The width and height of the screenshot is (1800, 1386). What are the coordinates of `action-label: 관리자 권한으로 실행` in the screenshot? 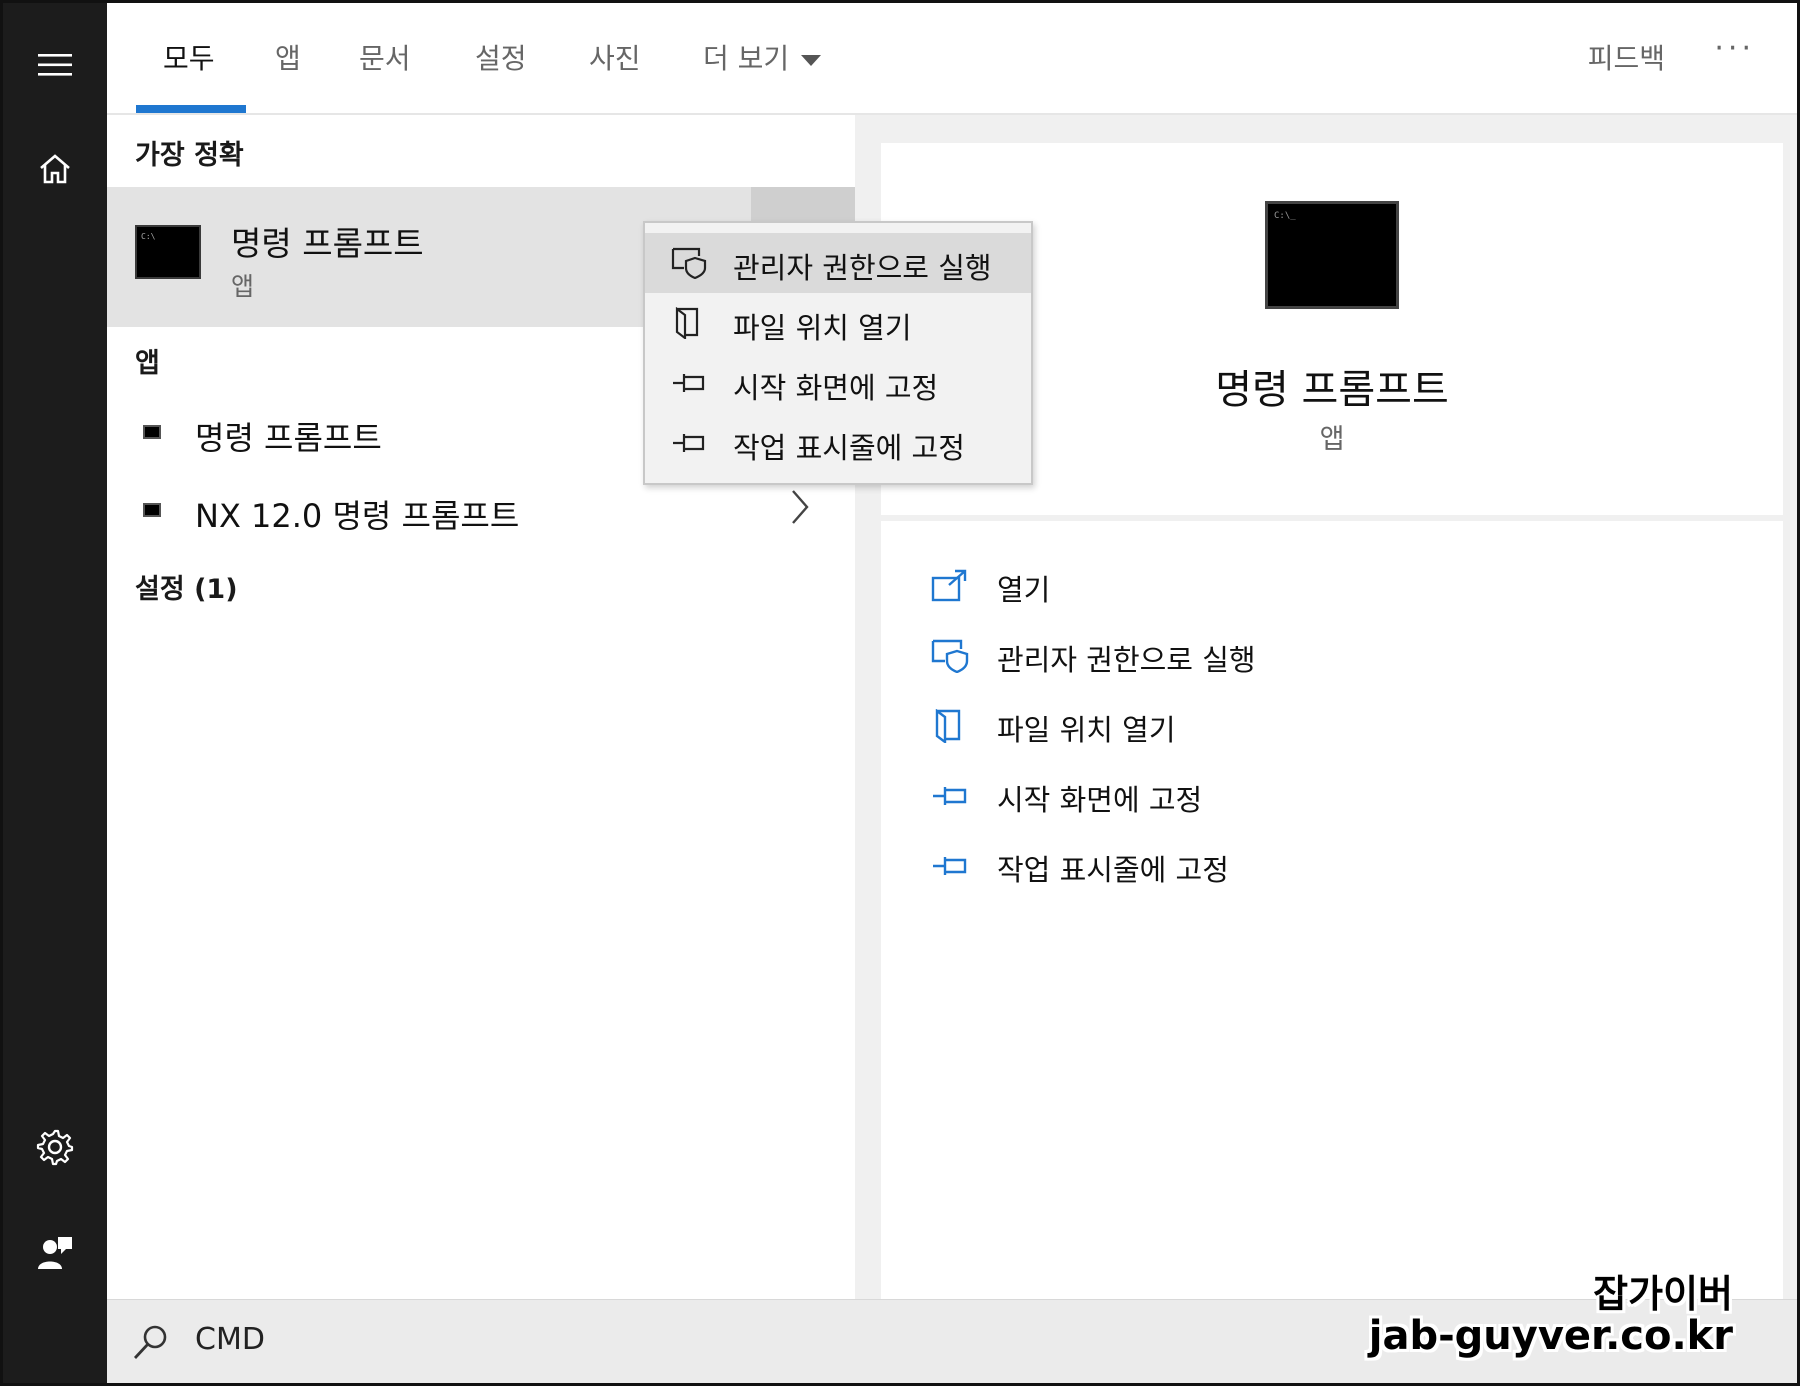 It's located at (1126, 660).